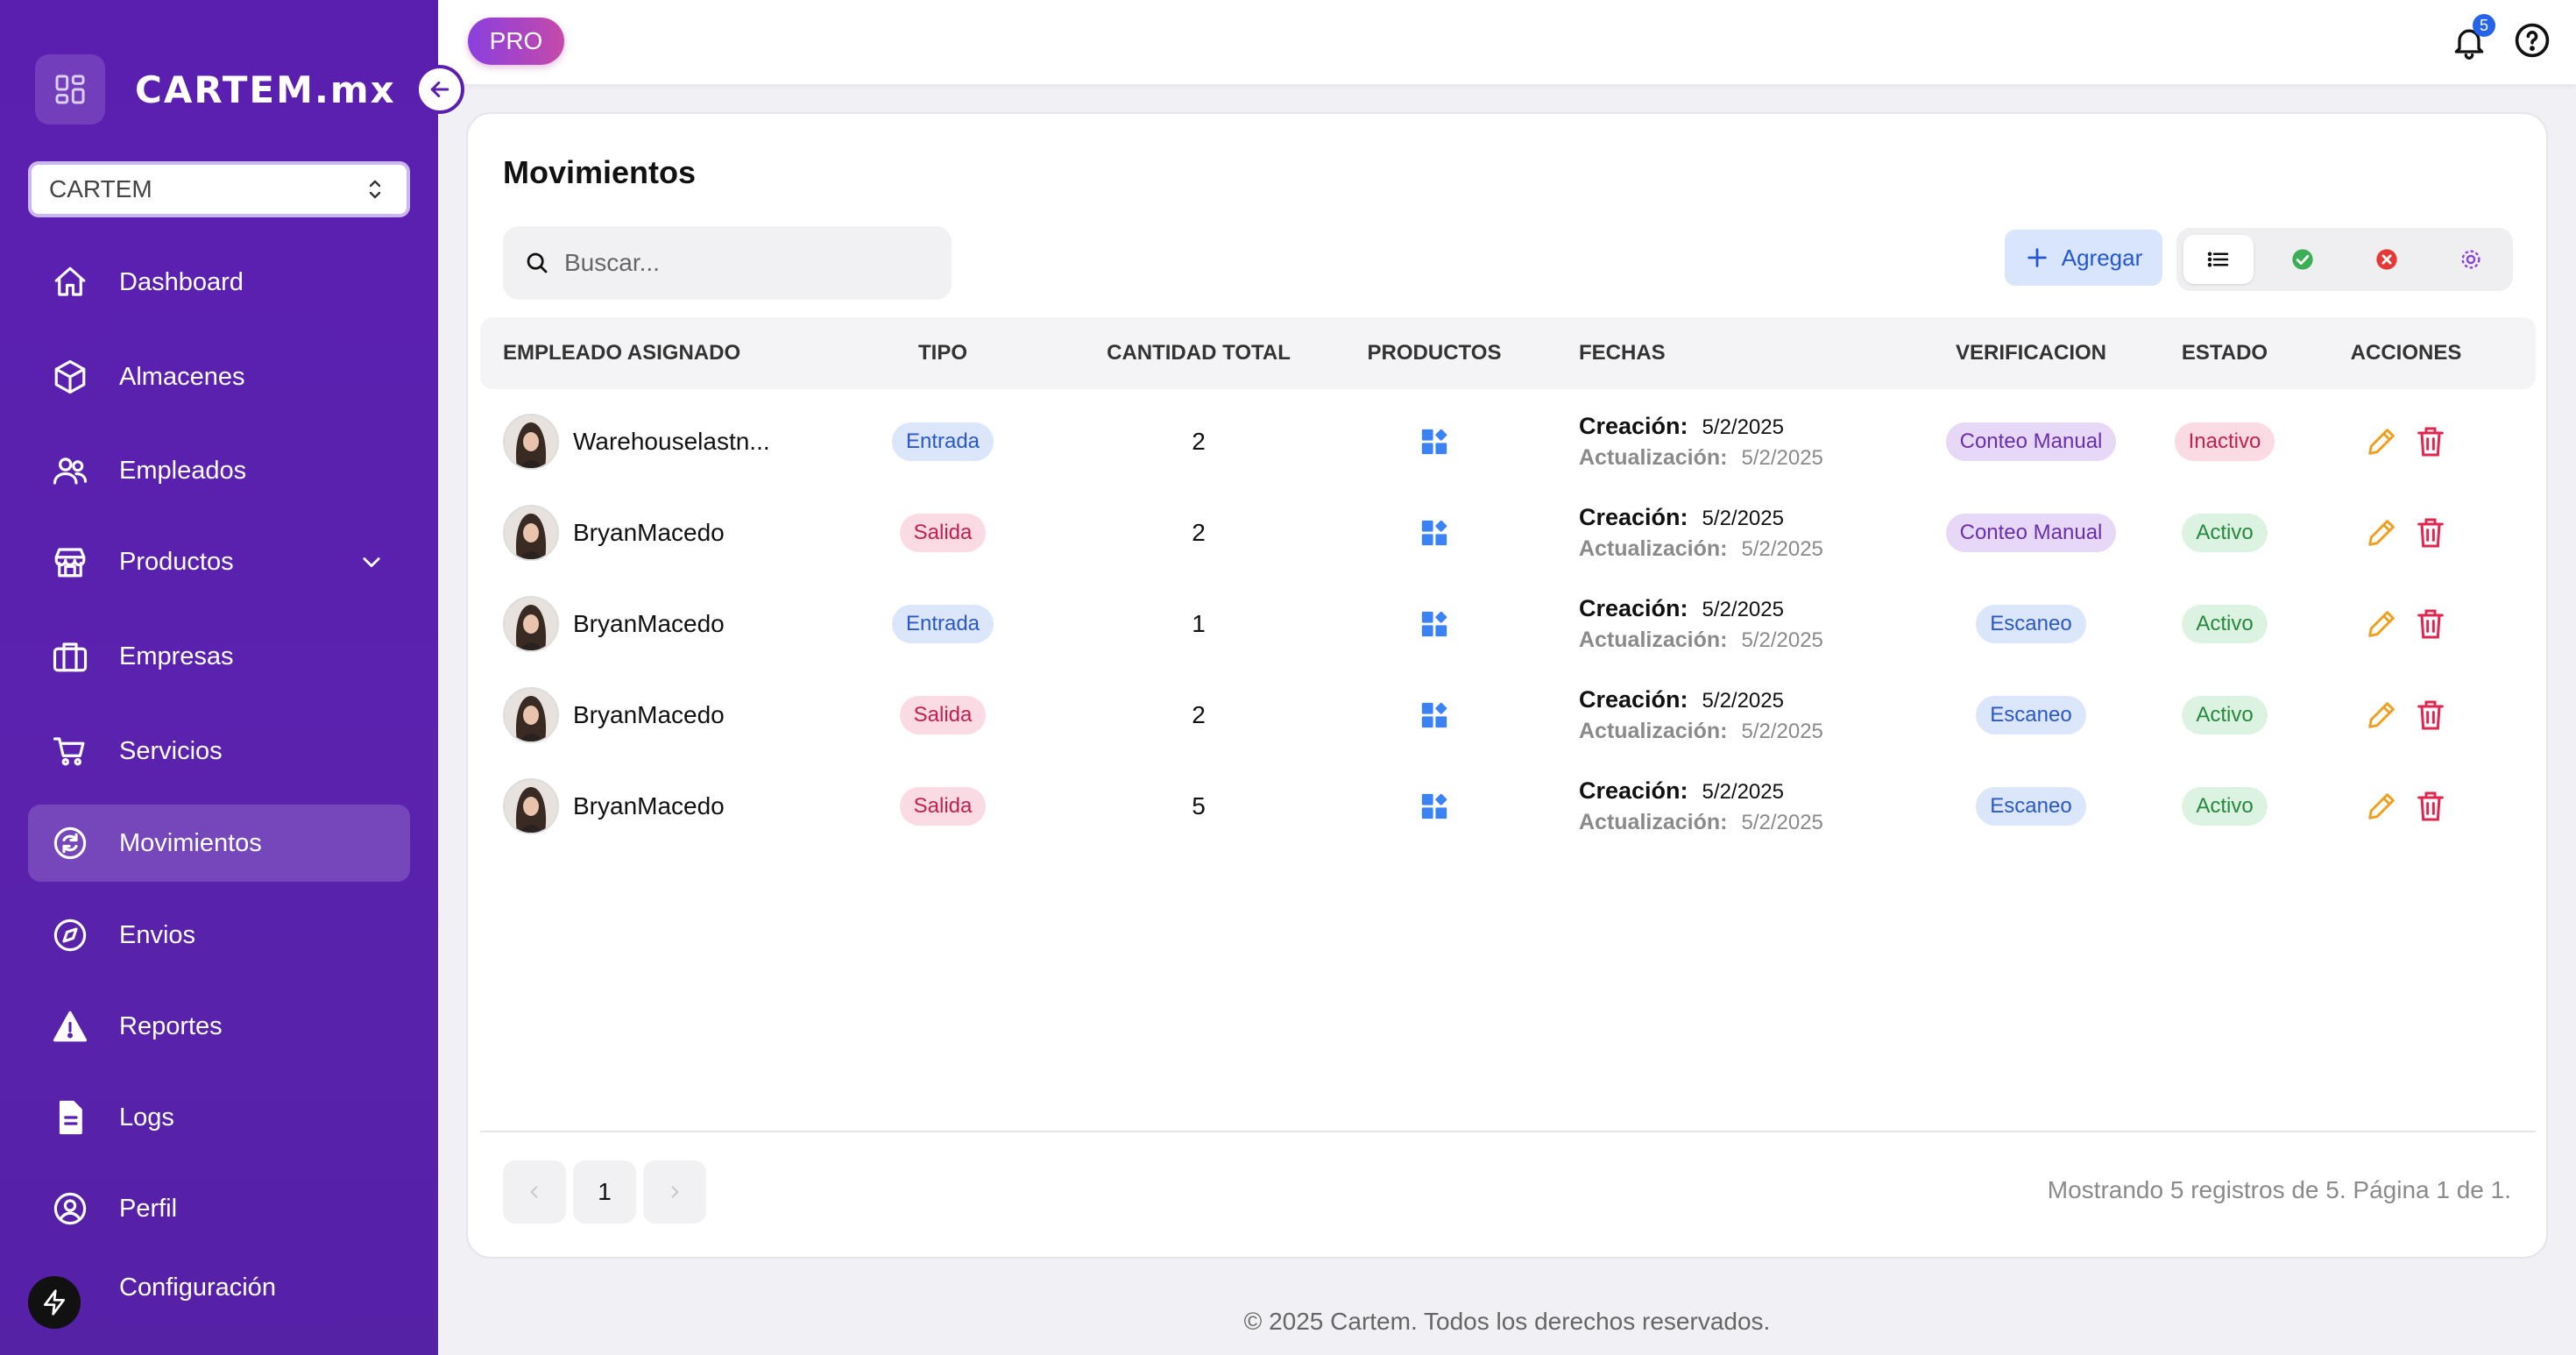  What do you see at coordinates (2102, 258) in the screenshot?
I see `add-button-label: Agregar` at bounding box center [2102, 258].